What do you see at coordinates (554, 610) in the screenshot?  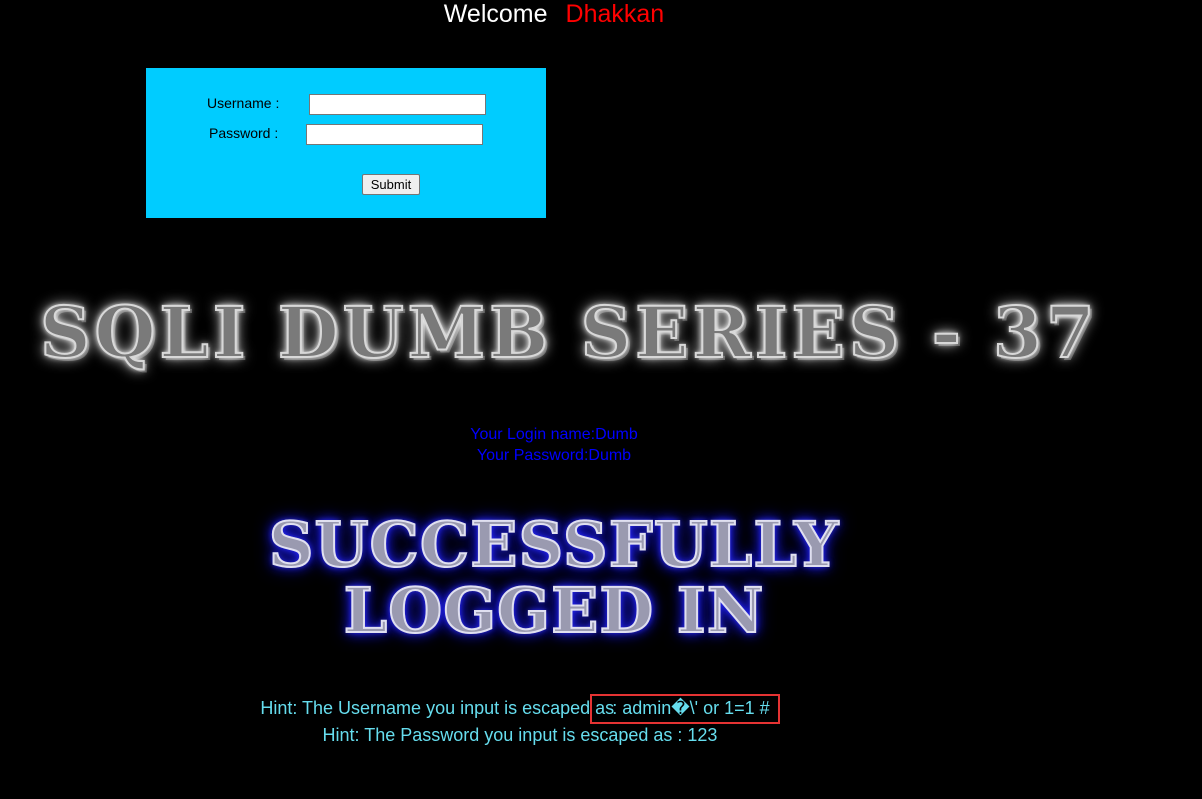 I see `success-line-2: LOGGED IN` at bounding box center [554, 610].